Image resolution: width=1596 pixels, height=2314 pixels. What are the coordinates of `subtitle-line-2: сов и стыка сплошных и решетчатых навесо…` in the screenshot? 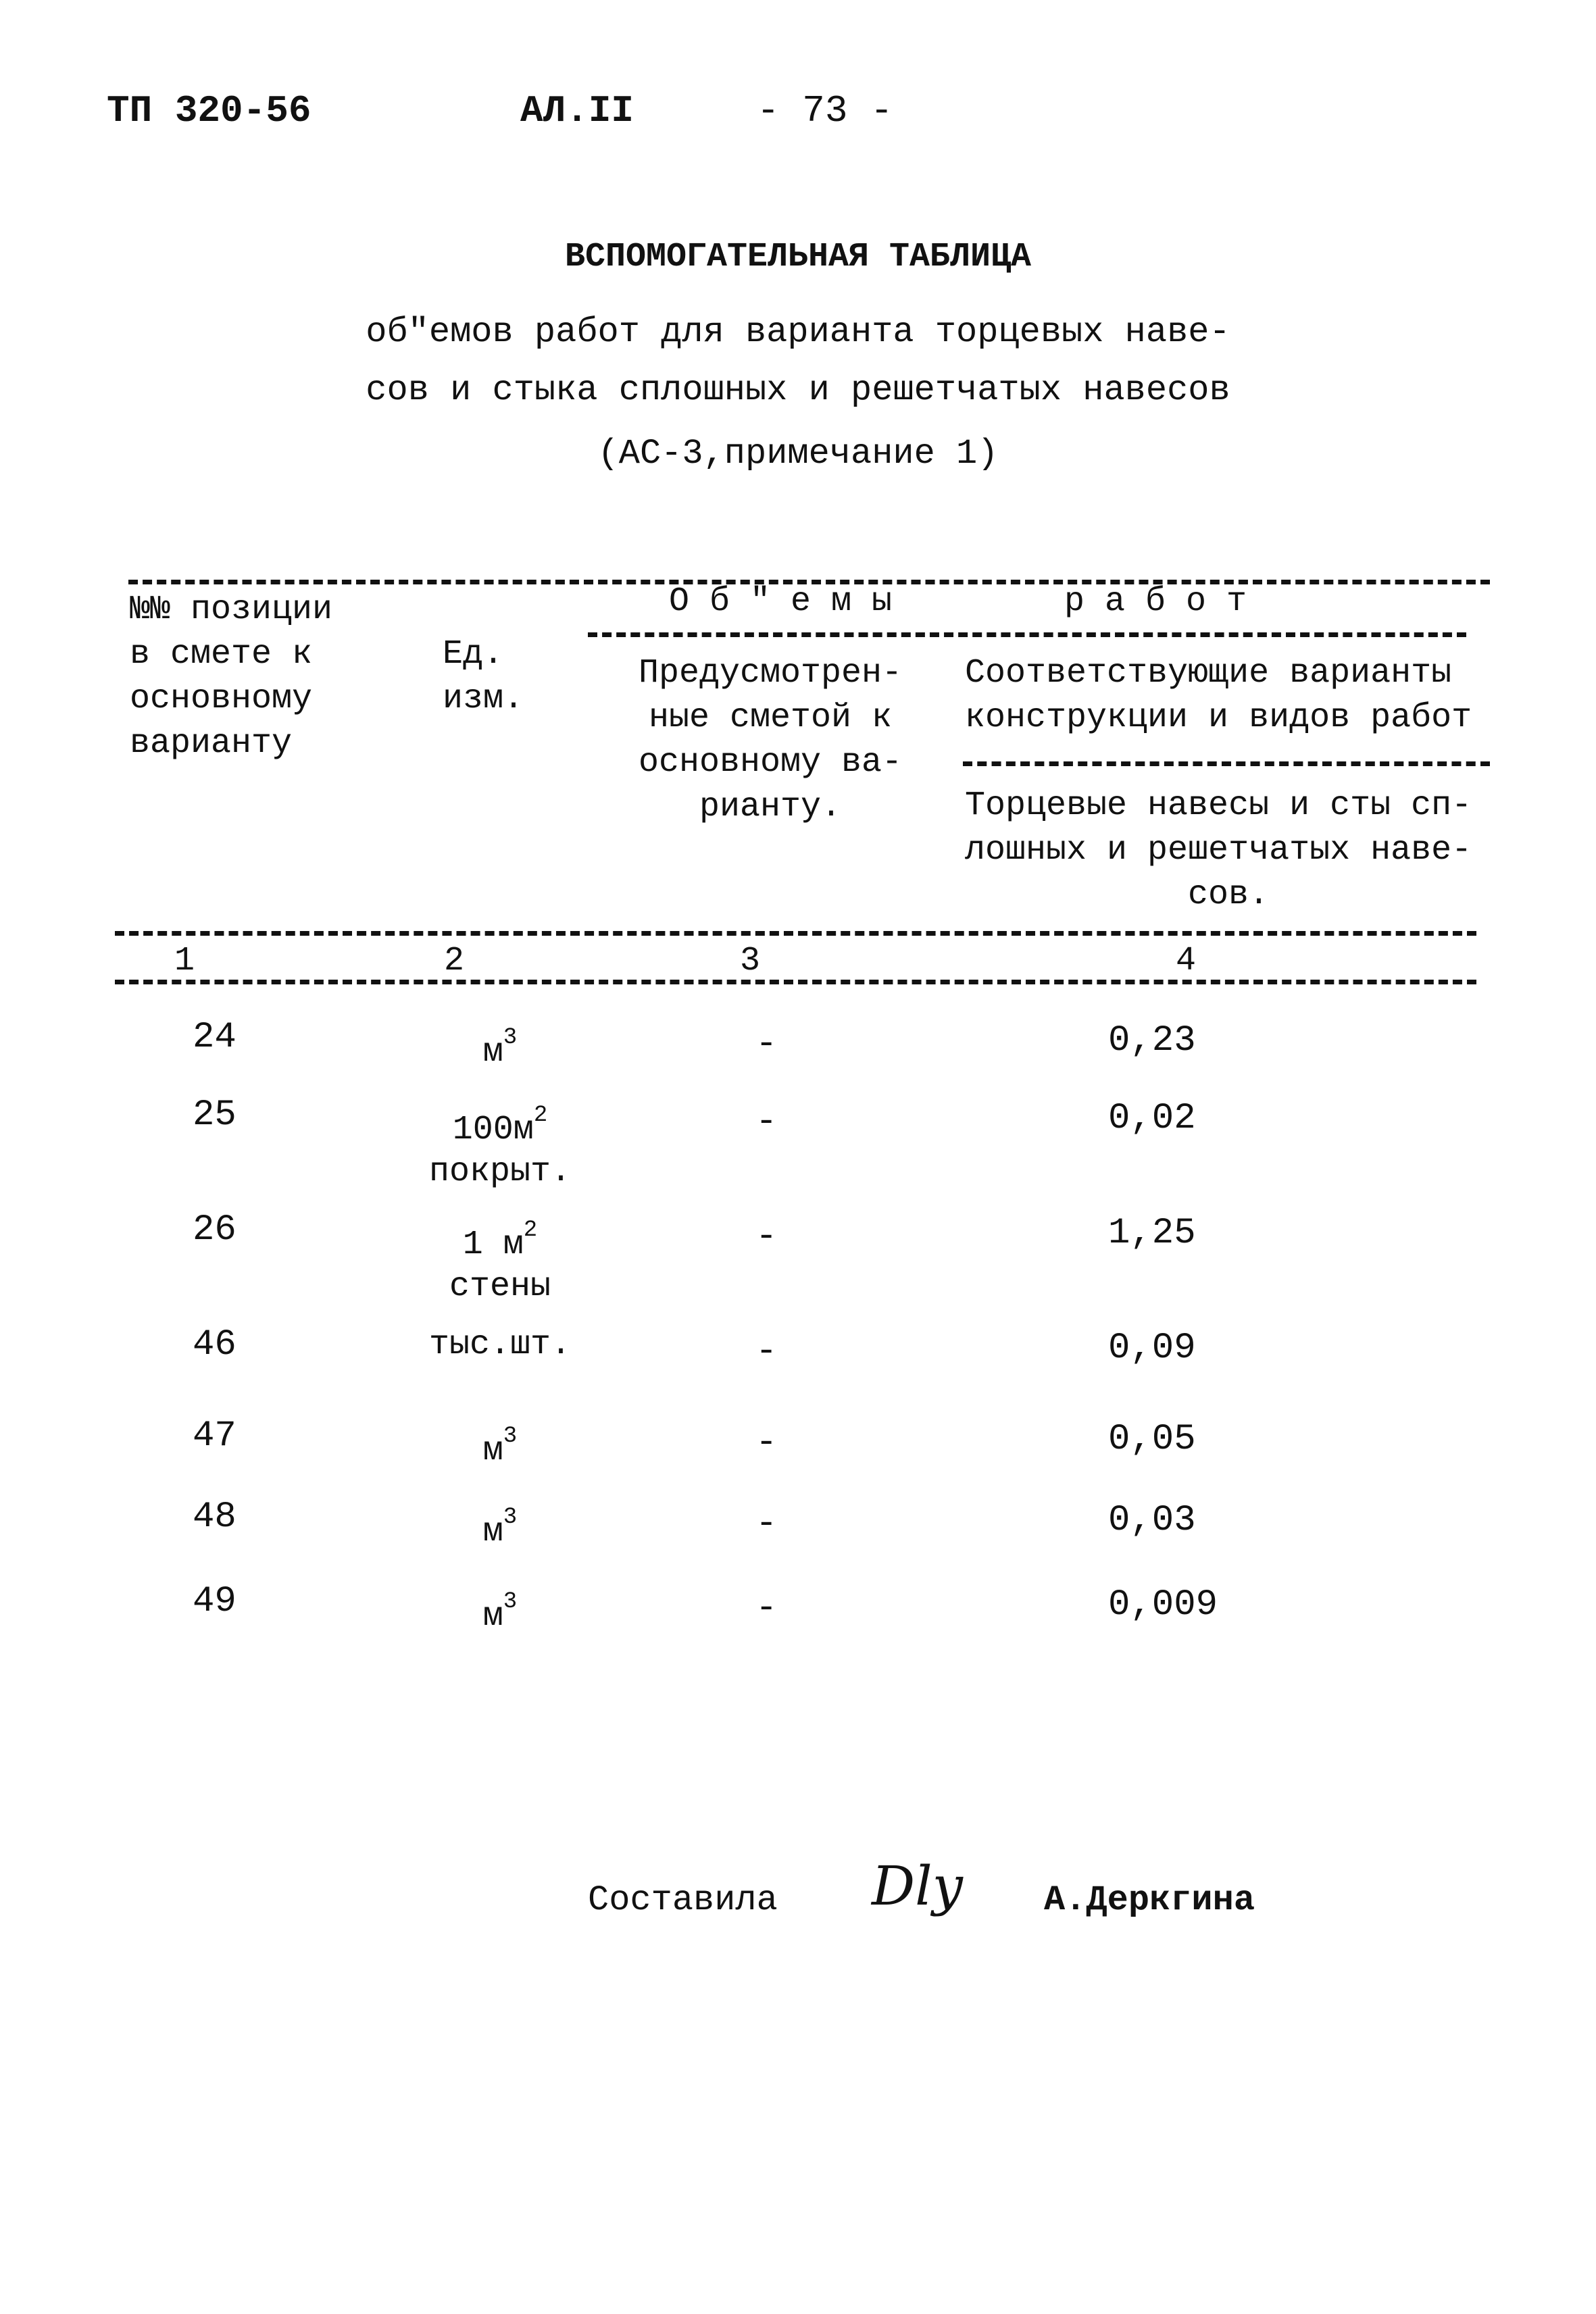 It's located at (798, 390).